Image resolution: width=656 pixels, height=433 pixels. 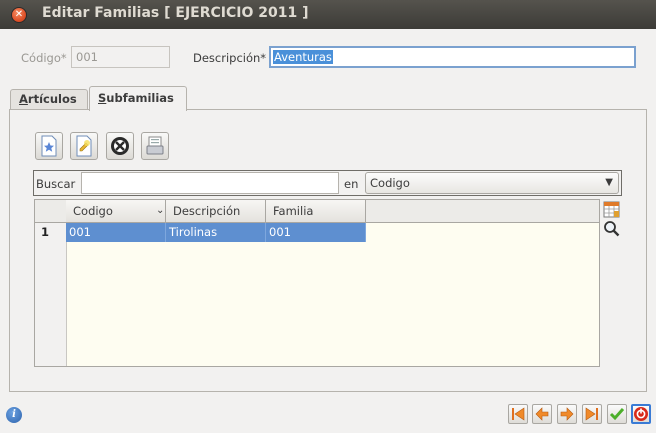 What do you see at coordinates (492, 183) in the screenshot?
I see `search-field-select: Codigo ▼` at bounding box center [492, 183].